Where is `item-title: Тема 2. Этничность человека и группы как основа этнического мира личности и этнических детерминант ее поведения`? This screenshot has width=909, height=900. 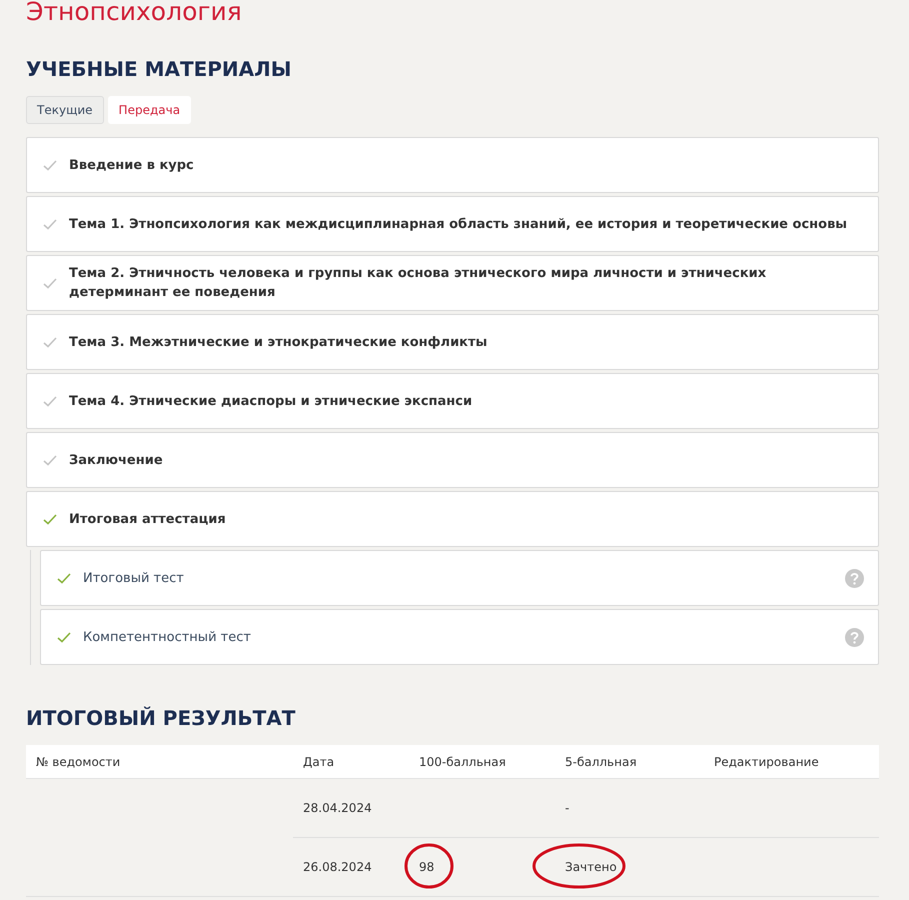
item-title: Тема 2. Этничность человека и группы как основа этнического мира личности и этнических детерминант ее поведения is located at coordinates (418, 283).